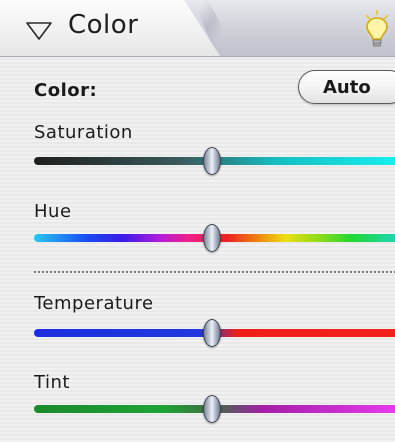 The image size is (395, 442). Describe the element at coordinates (66, 90) in the screenshot. I see `color-label: Color:` at that location.